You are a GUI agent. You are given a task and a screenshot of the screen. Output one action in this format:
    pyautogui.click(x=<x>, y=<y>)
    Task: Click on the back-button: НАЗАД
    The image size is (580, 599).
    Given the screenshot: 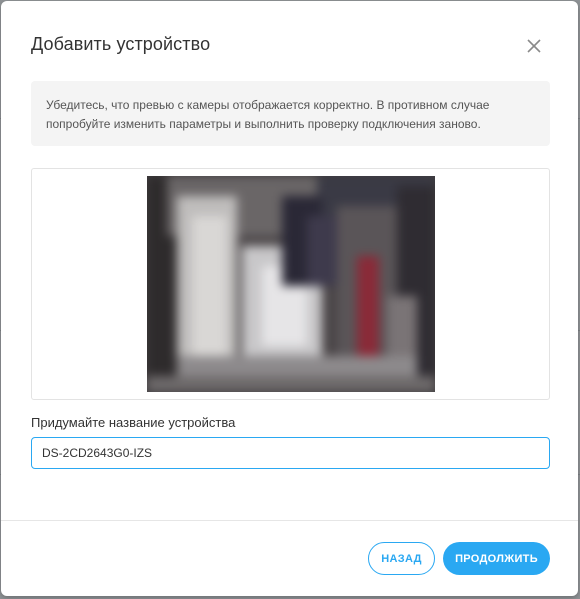 What is the action you would take?
    pyautogui.click(x=401, y=558)
    